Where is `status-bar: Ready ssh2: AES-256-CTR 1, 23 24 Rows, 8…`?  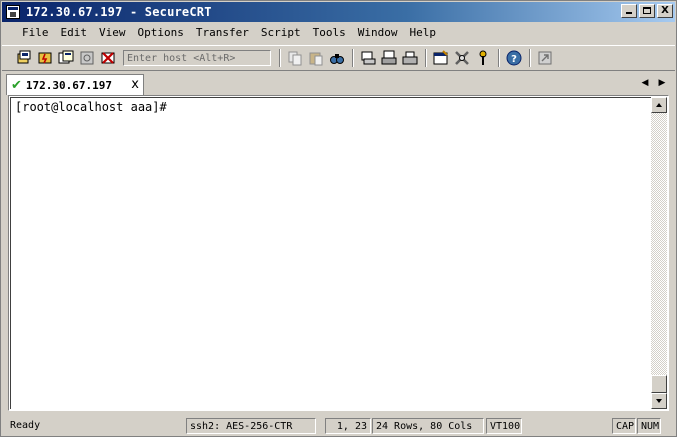 status-bar: Ready ssh2: AES-256-CTR 1, 23 24 Rows, 8… is located at coordinates (338, 426).